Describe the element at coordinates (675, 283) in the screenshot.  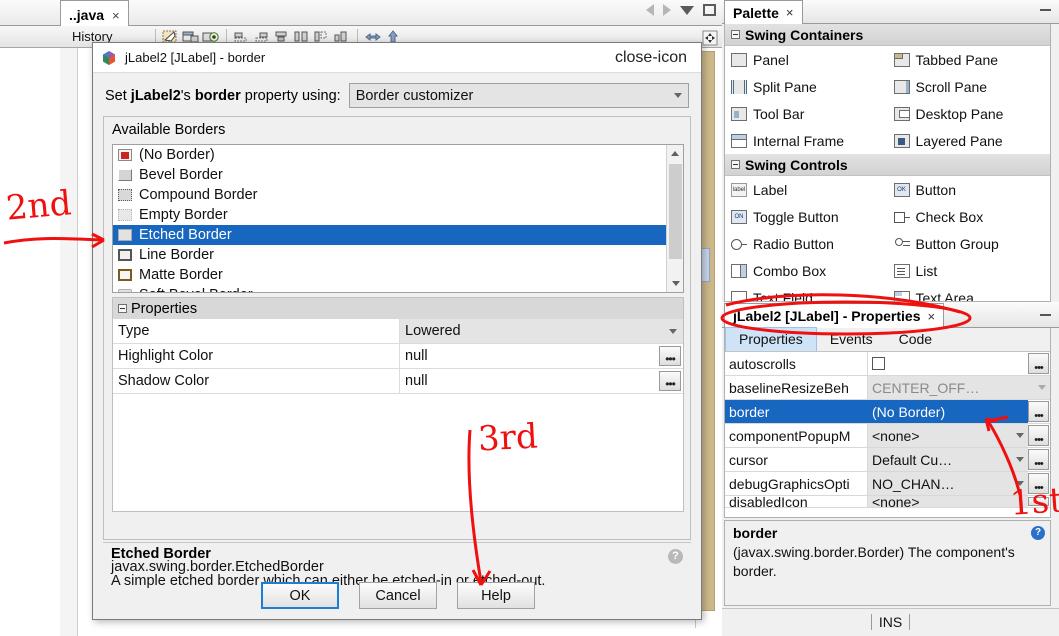
I see `scroll-down-icon` at that location.